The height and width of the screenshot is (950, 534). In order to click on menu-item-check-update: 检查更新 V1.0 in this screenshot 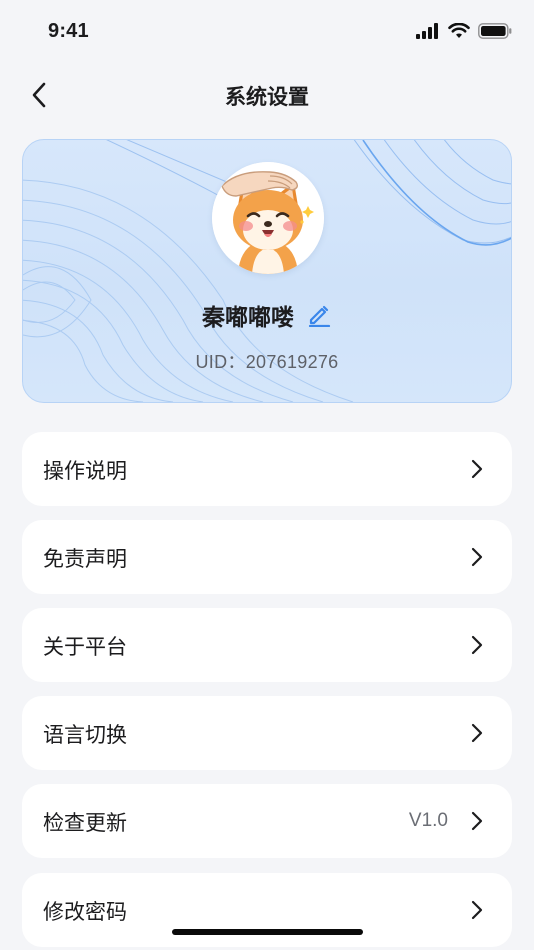, I will do `click(267, 821)`.